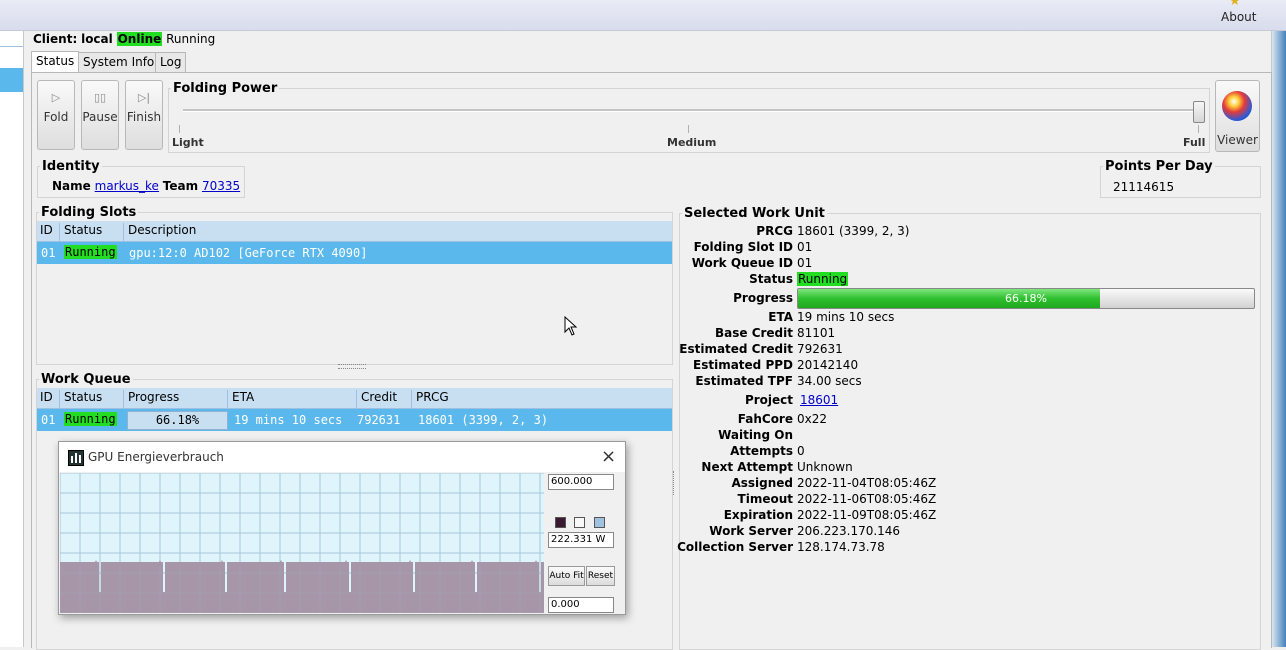  I want to click on queue-col-id: ID, so click(46, 397).